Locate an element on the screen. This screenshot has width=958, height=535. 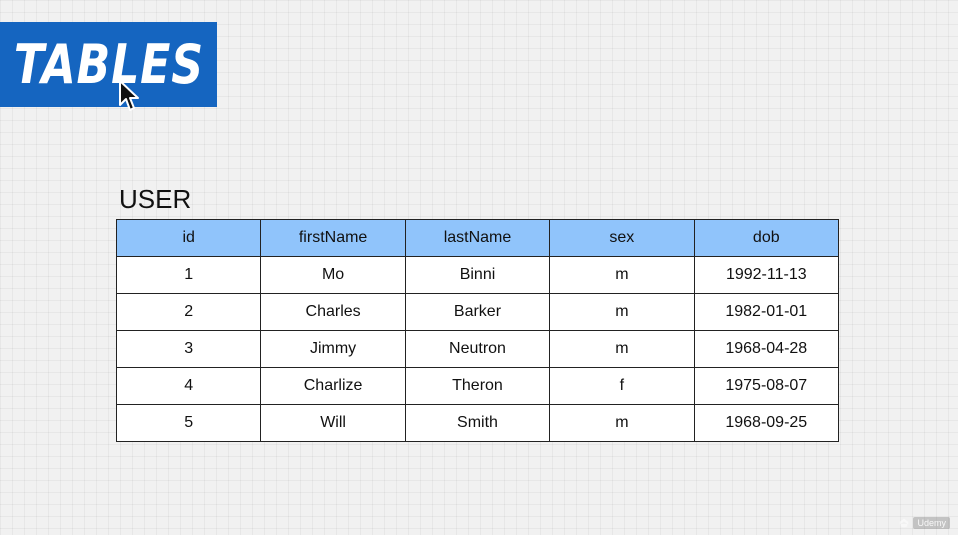
table-cell-firstname: Will is located at coordinates (333, 423).